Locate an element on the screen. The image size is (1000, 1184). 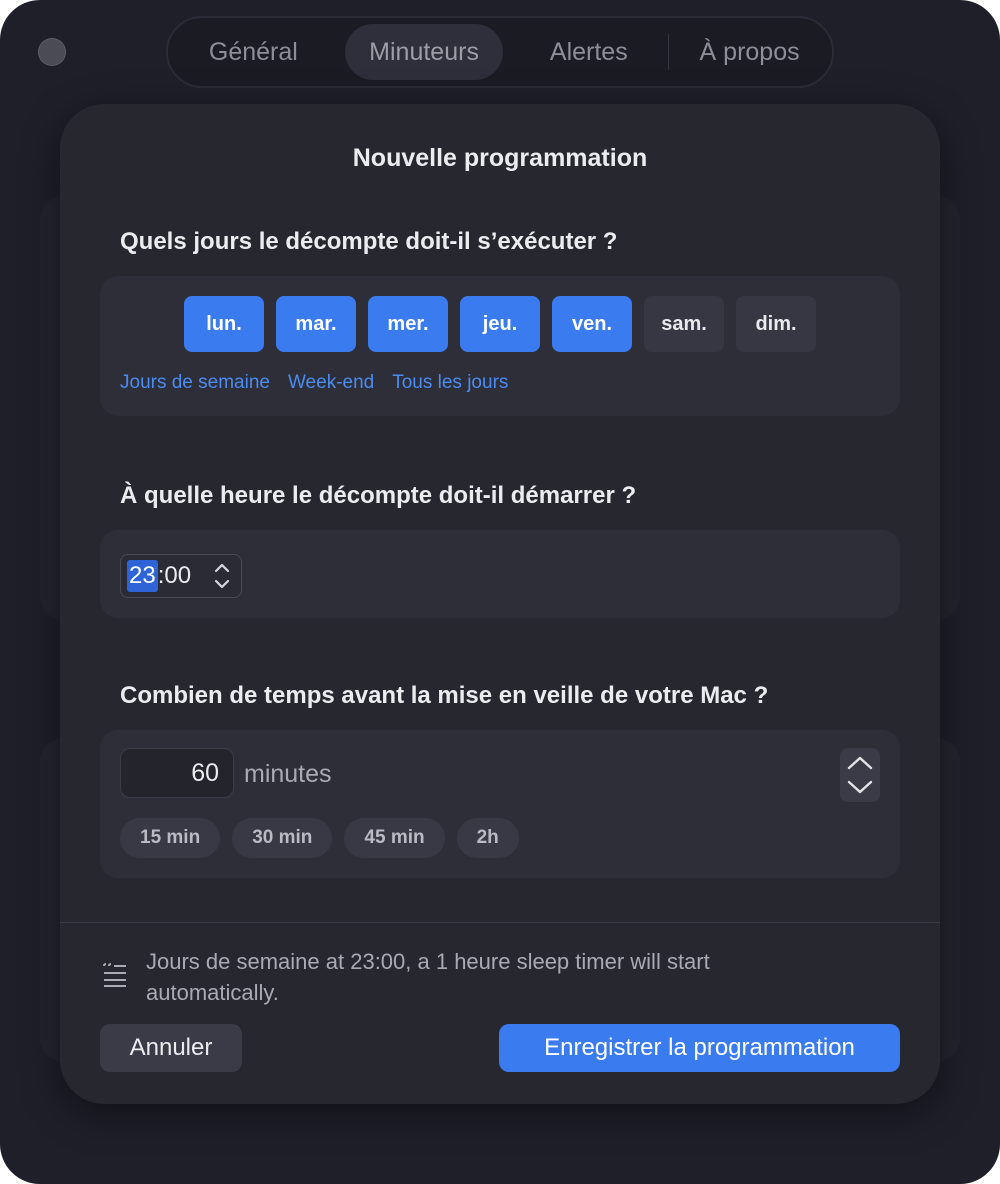
tab-minuteurs: Minuteurs is located at coordinates (424, 52).